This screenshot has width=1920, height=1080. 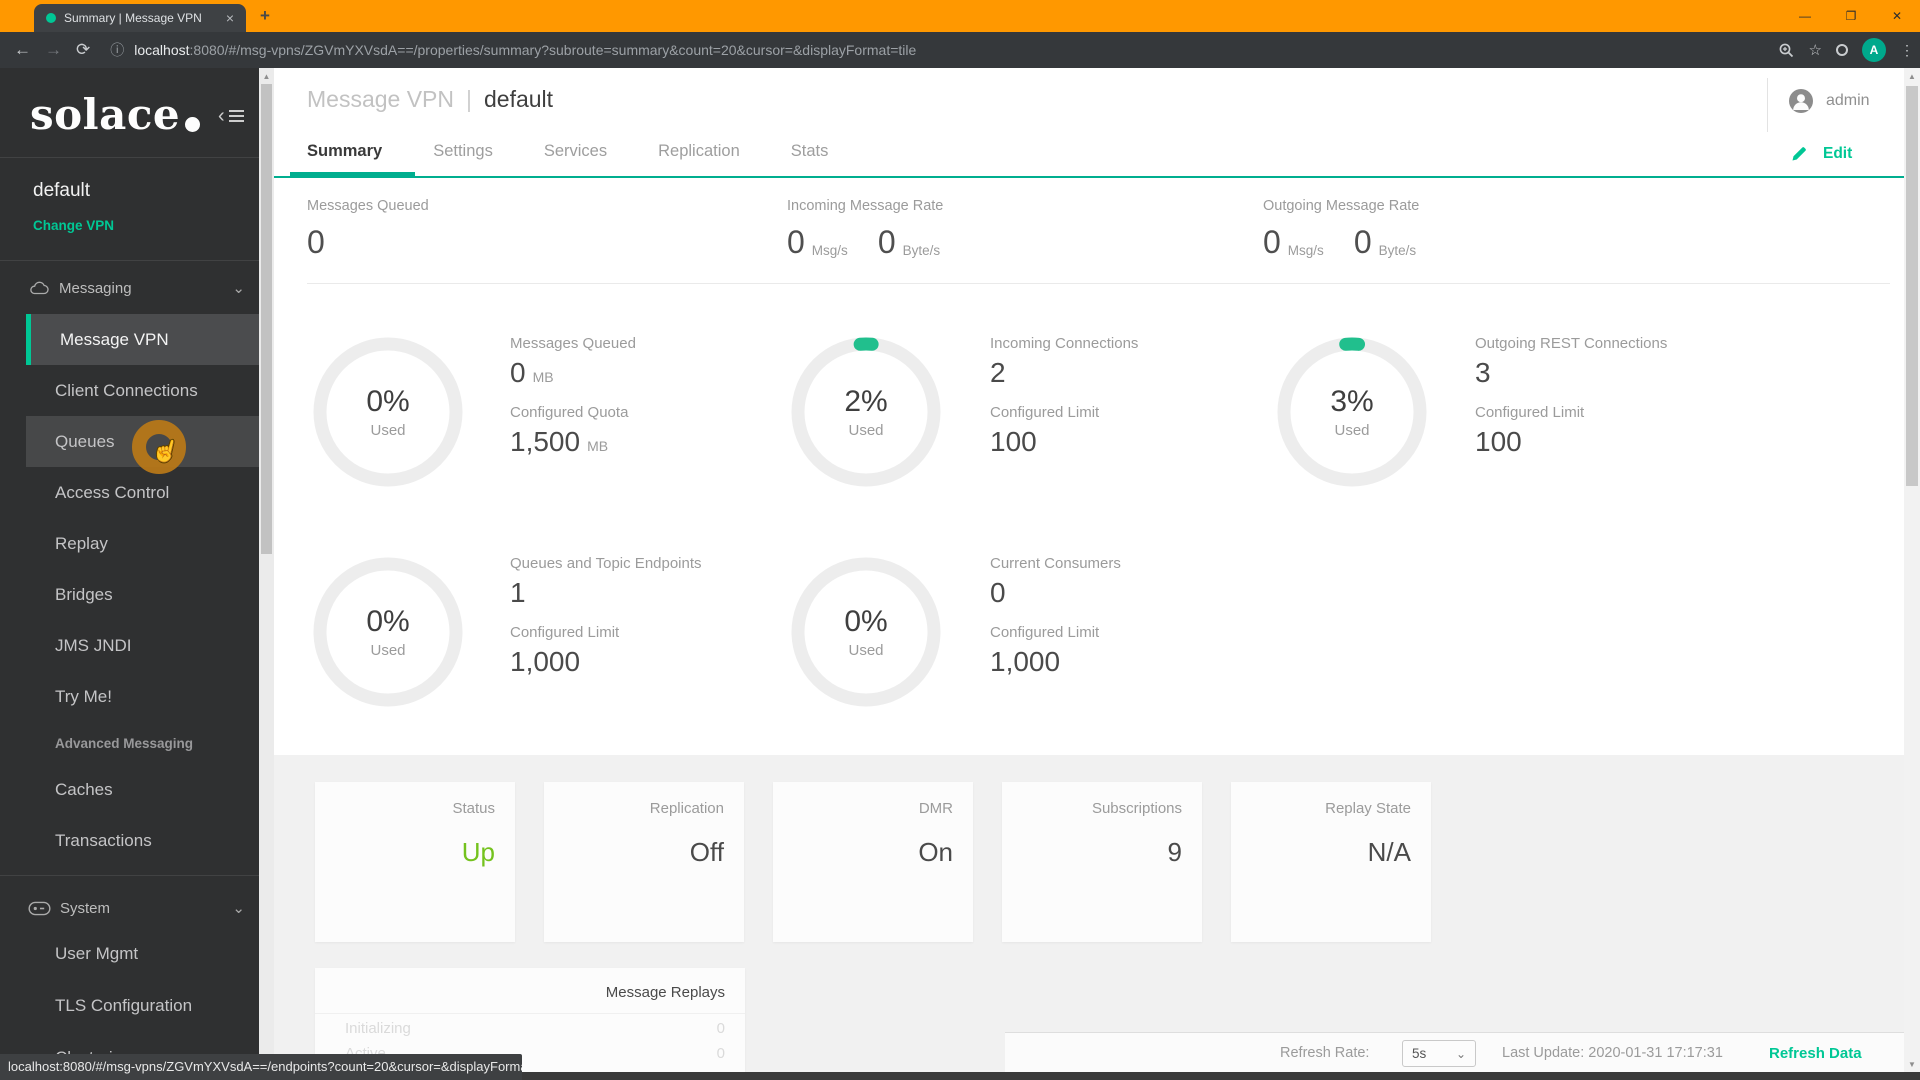 What do you see at coordinates (266, 574) in the screenshot?
I see `sidebar-scrollbar: ▲` at bounding box center [266, 574].